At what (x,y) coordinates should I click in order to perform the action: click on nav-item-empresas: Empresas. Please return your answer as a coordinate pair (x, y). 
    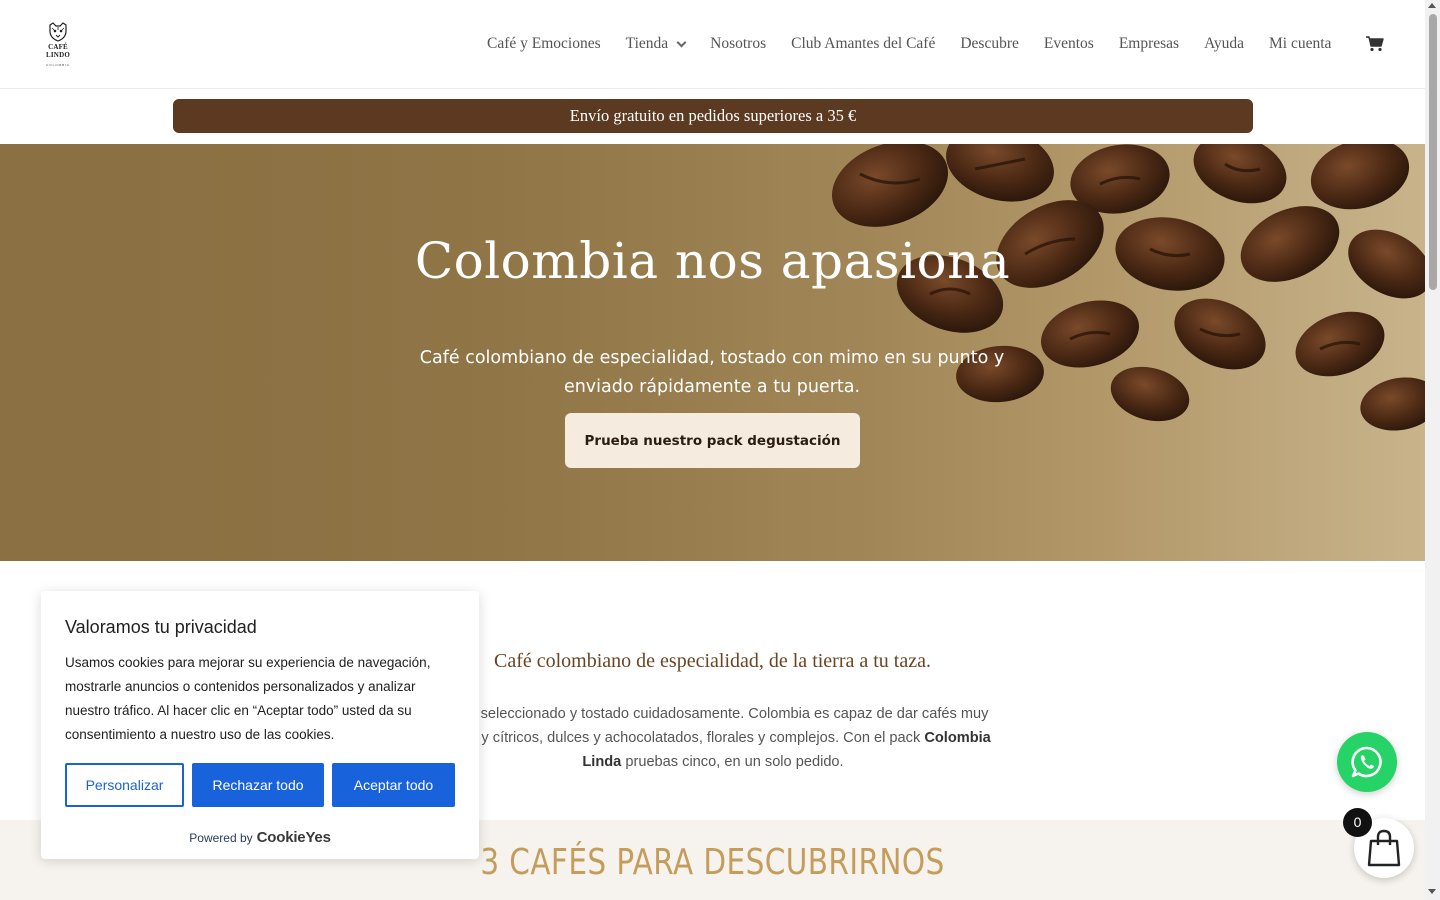
    Looking at the image, I should click on (1149, 44).